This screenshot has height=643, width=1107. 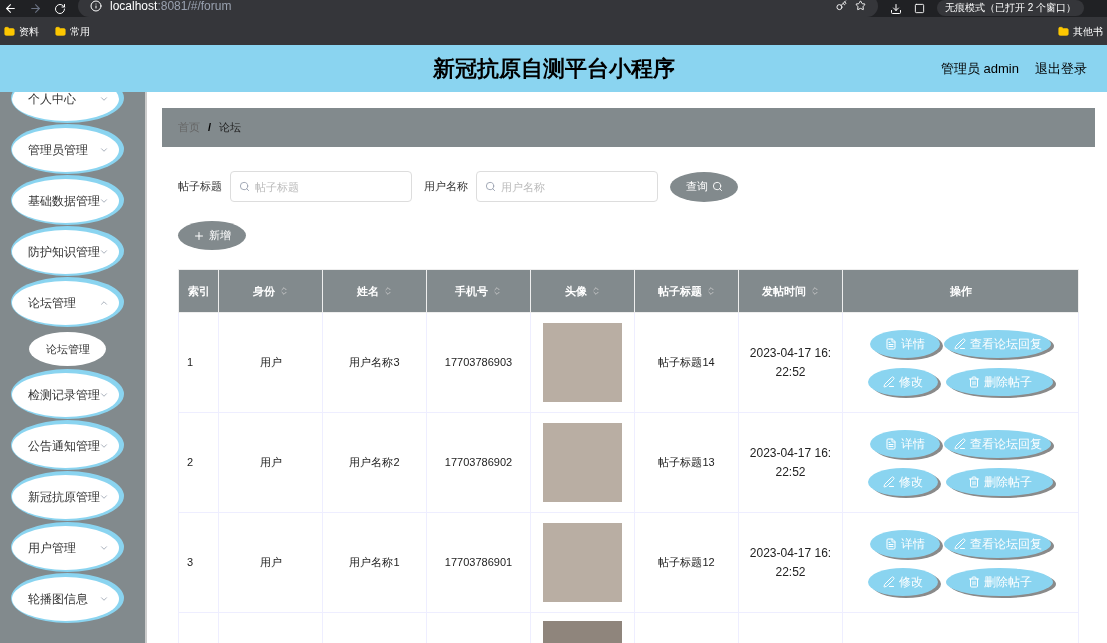 I want to click on search-field: 用户名称, so click(x=567, y=186).